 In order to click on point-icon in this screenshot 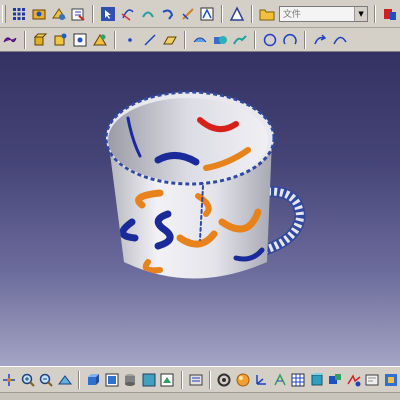, I will do `click(80, 40)`.